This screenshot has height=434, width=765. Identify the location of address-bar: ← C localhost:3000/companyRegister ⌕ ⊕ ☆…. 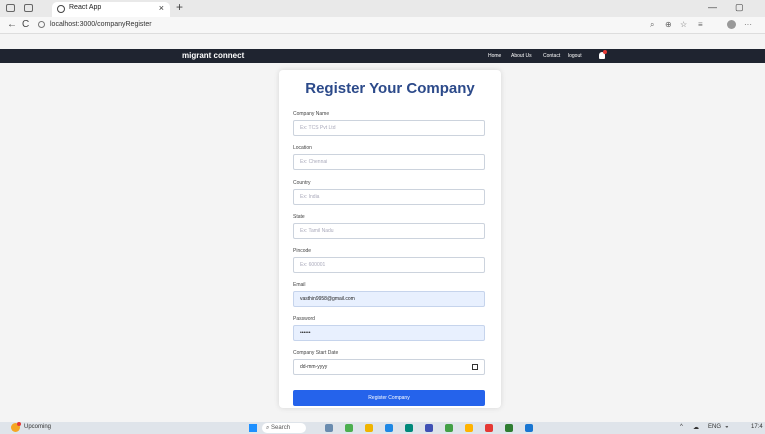
(382, 25).